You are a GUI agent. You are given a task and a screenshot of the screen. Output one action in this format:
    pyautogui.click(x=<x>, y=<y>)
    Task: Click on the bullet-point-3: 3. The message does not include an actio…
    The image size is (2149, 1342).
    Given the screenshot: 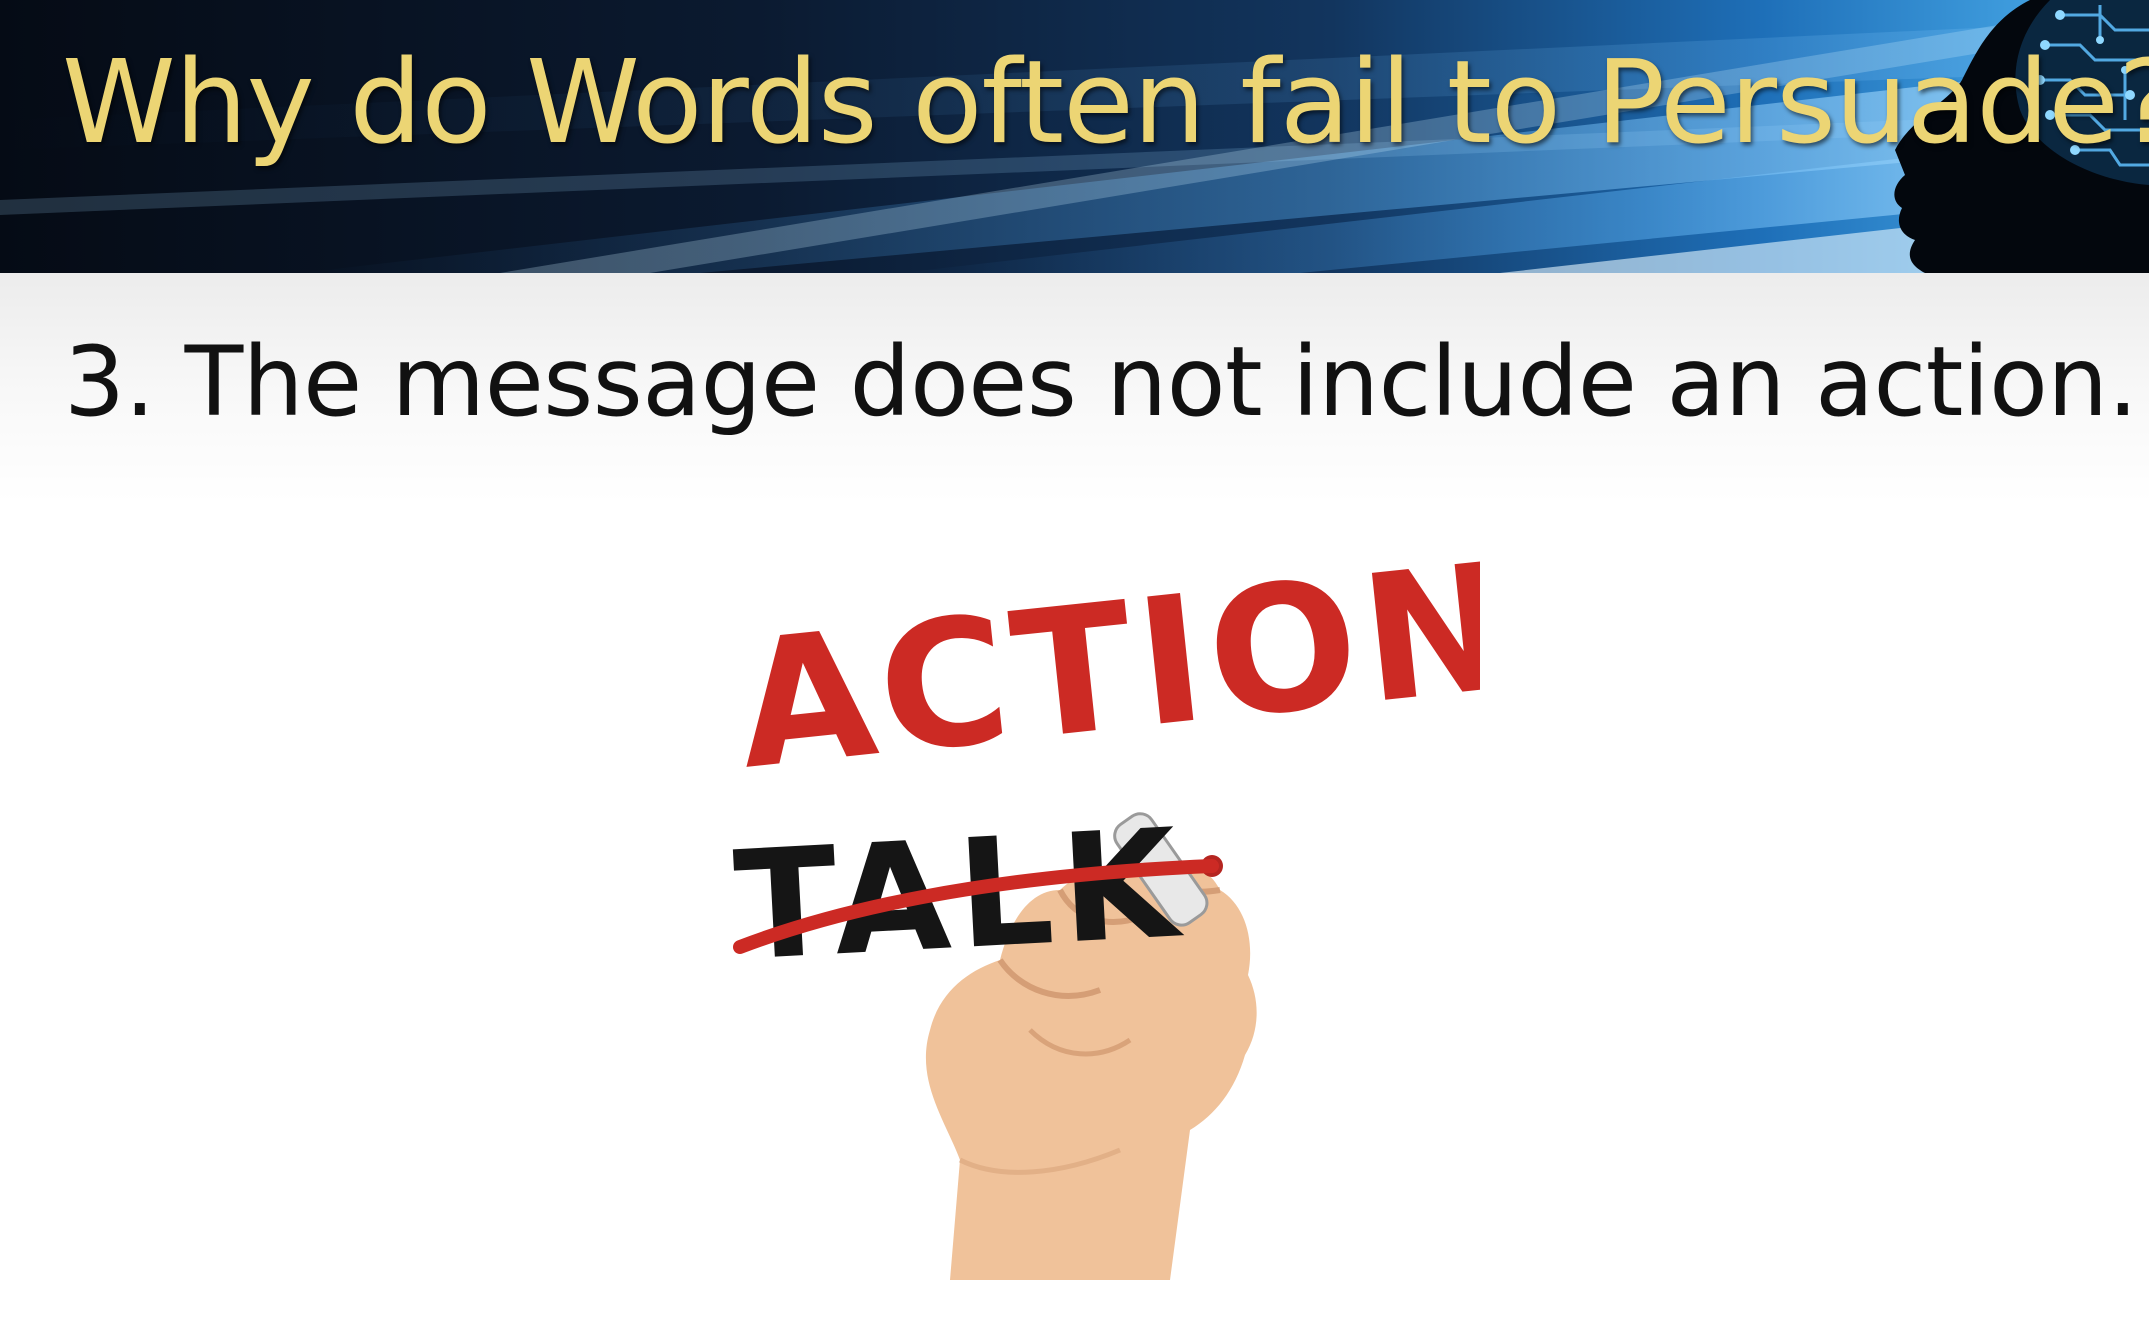 What is the action you would take?
    pyautogui.click(x=1101, y=382)
    